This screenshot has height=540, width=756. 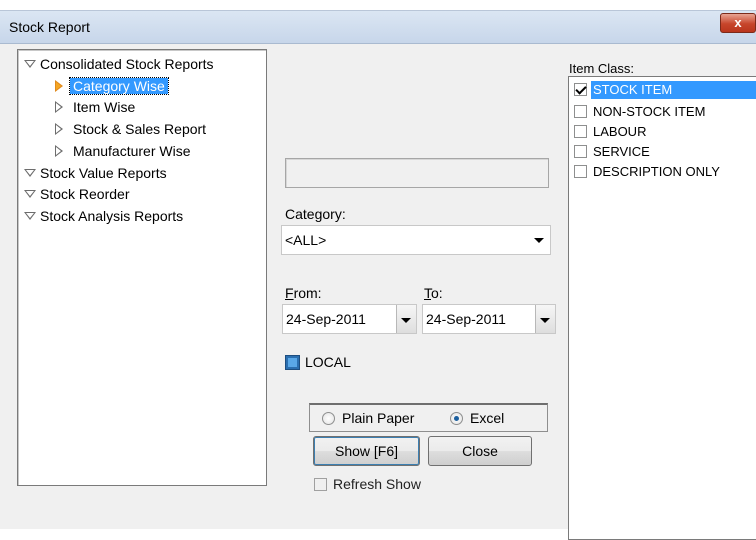 What do you see at coordinates (328, 362) in the screenshot?
I see `local-label: LOCAL` at bounding box center [328, 362].